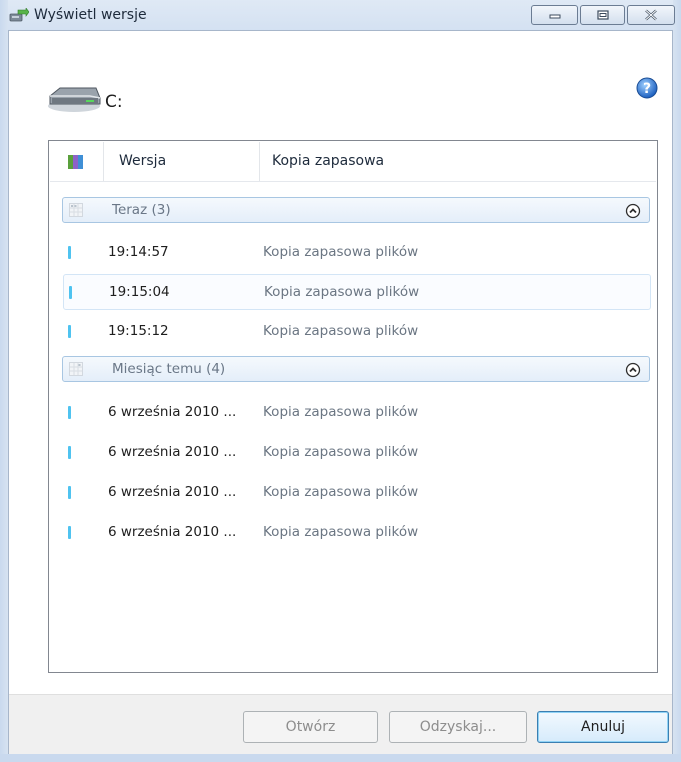  I want to click on list-header: Wersja Kopia zapasowa, so click(353, 162).